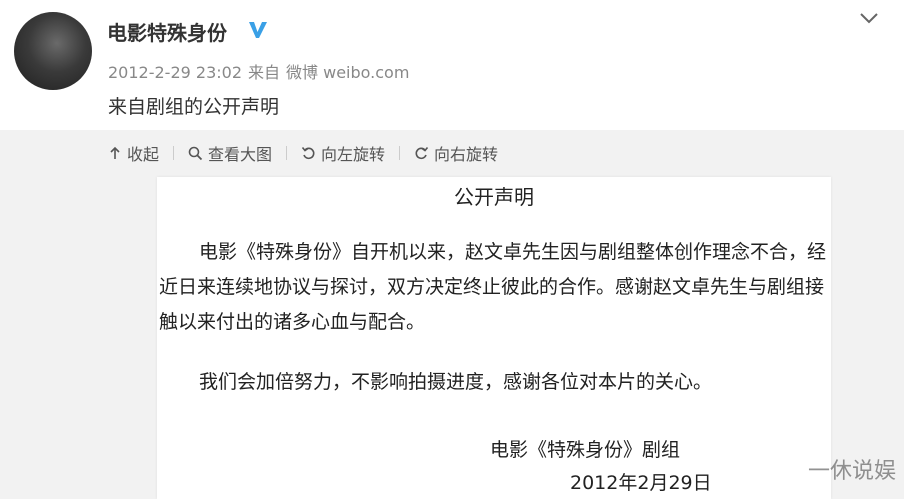 The height and width of the screenshot is (499, 904). Describe the element at coordinates (466, 154) in the screenshot. I see `rotate-right-label: 向右旋转` at that location.